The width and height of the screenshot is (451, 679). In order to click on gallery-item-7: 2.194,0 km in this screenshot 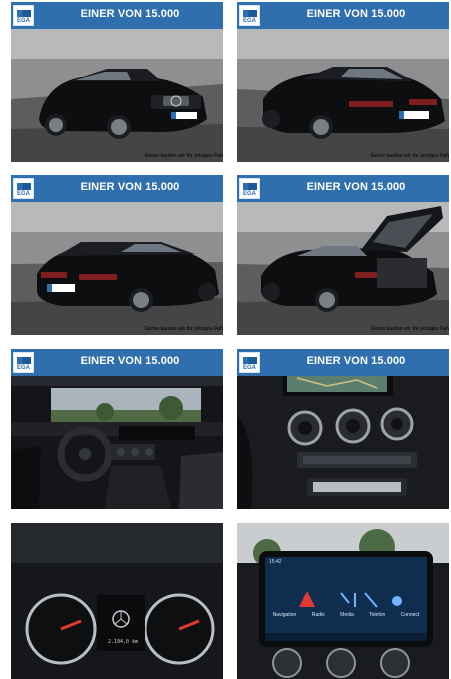, I will do `click(117, 601)`.